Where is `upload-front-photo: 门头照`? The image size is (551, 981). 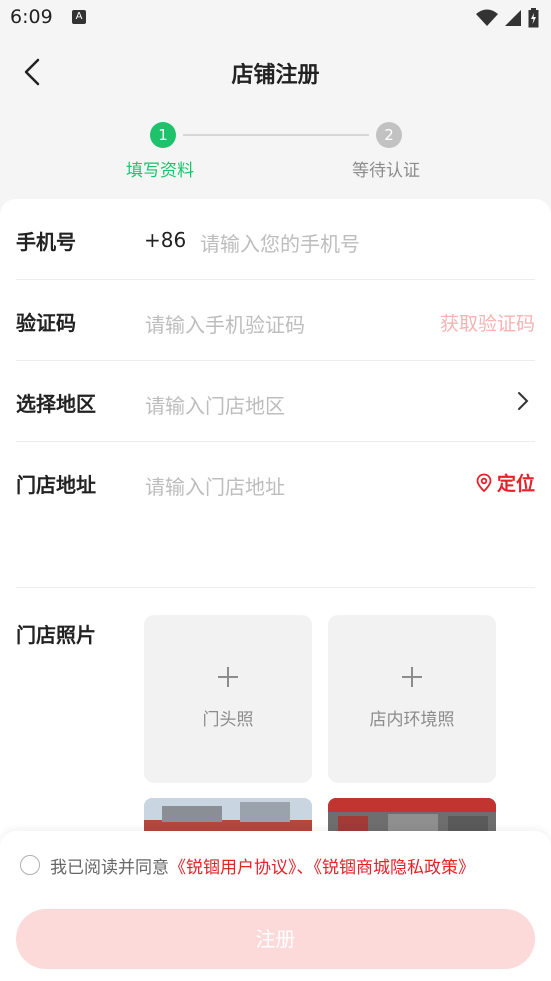
upload-front-photo: 门头照 is located at coordinates (228, 699).